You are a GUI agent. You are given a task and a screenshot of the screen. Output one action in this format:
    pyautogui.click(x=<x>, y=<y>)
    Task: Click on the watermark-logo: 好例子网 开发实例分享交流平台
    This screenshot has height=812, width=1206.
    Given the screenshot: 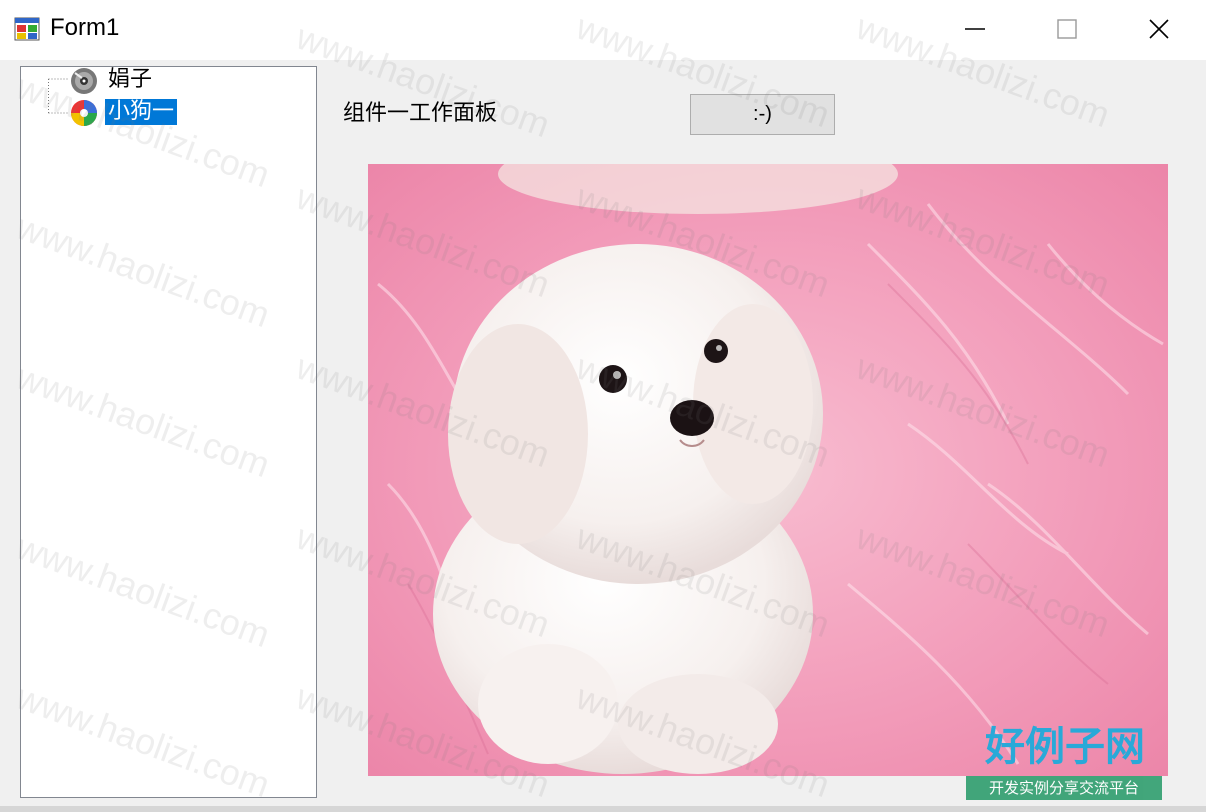 What is the action you would take?
    pyautogui.click(x=1066, y=763)
    